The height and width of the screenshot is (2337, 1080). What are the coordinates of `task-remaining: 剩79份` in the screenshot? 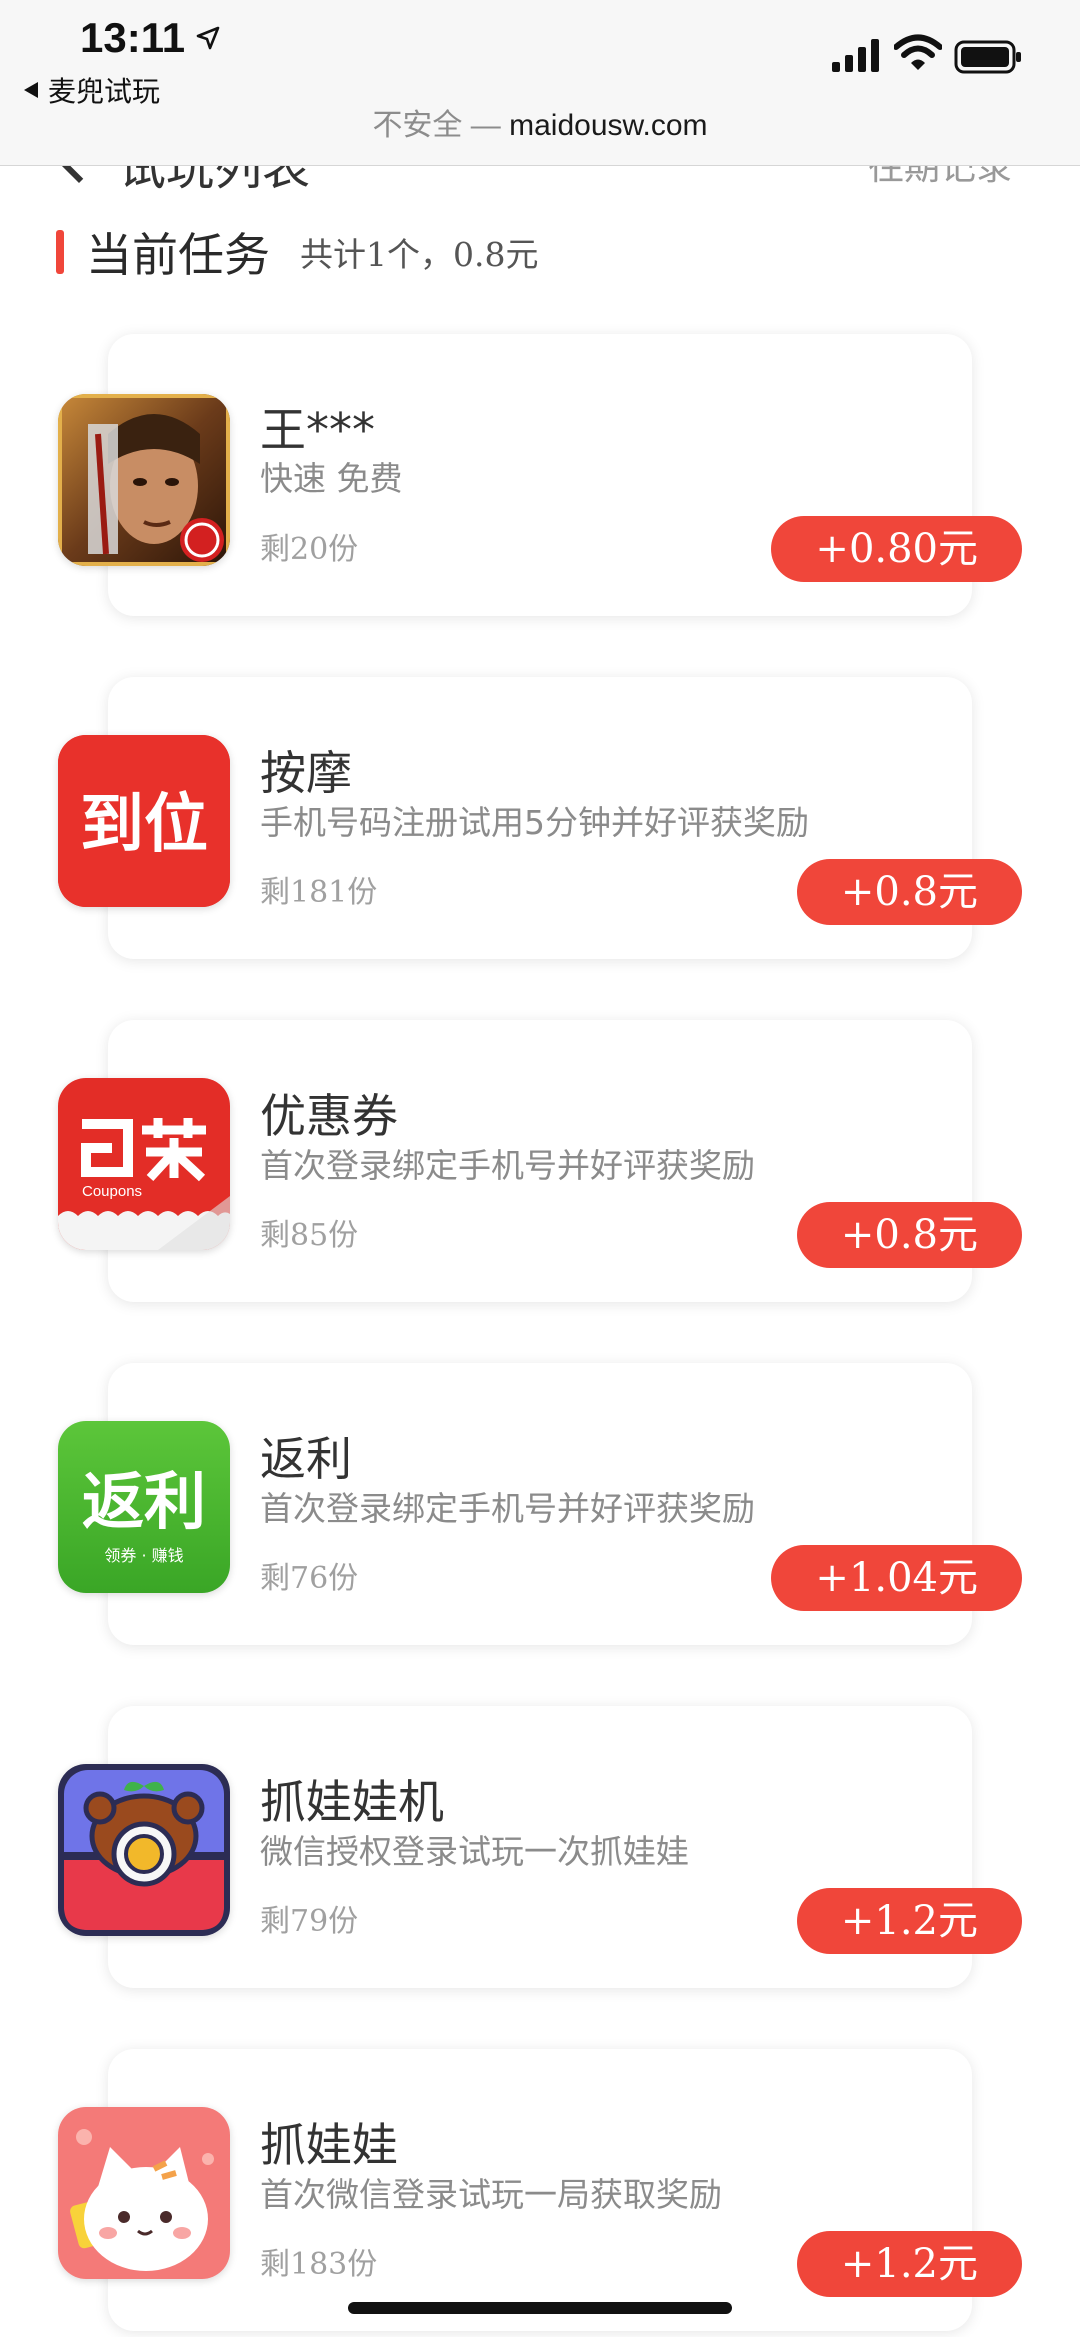 It's located at (309, 1921).